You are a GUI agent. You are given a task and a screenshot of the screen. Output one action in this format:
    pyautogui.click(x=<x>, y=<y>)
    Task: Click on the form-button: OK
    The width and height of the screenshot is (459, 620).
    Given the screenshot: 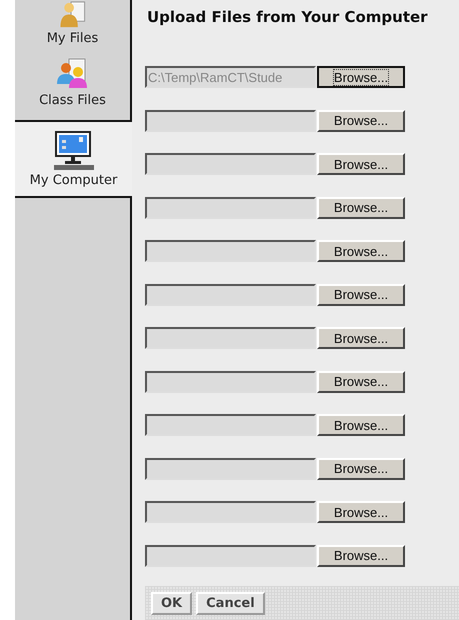 What is the action you would take?
    pyautogui.click(x=171, y=603)
    